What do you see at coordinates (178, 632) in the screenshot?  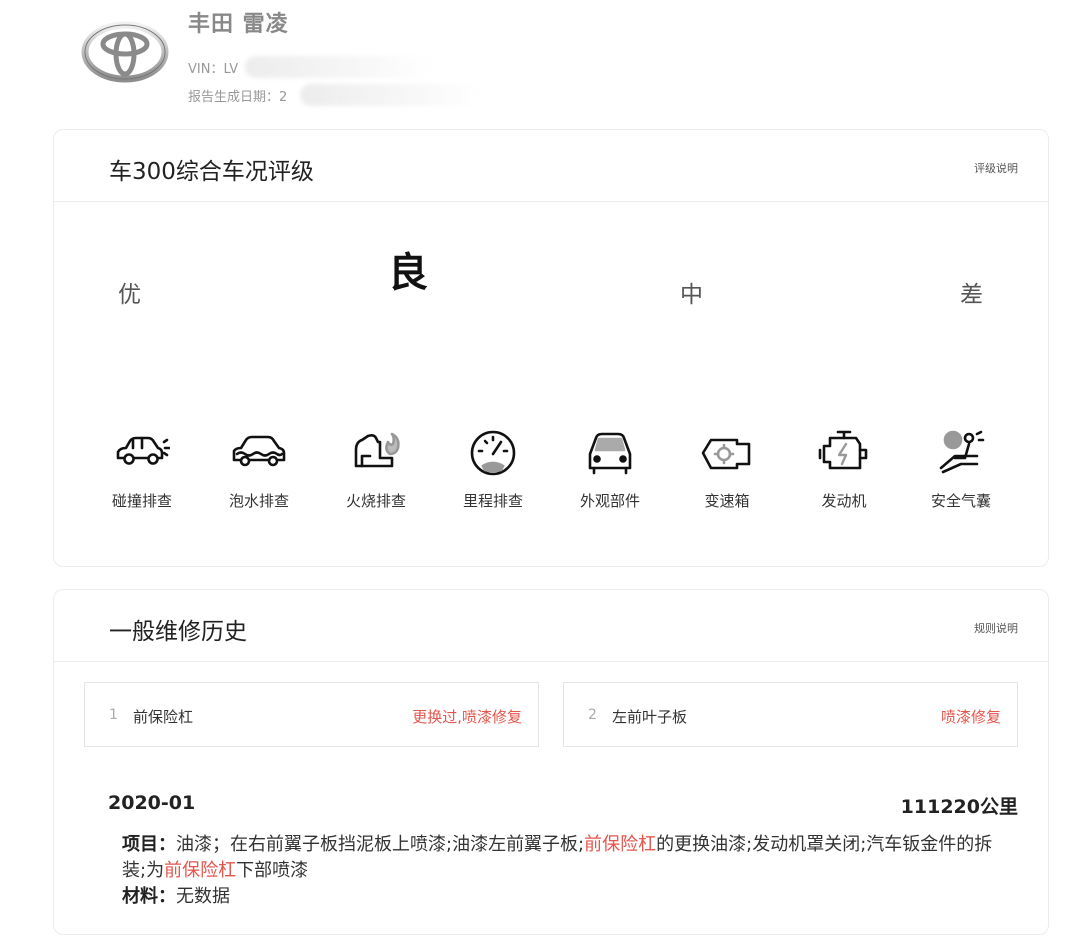 I see `maintenance-title: 一般维修历史` at bounding box center [178, 632].